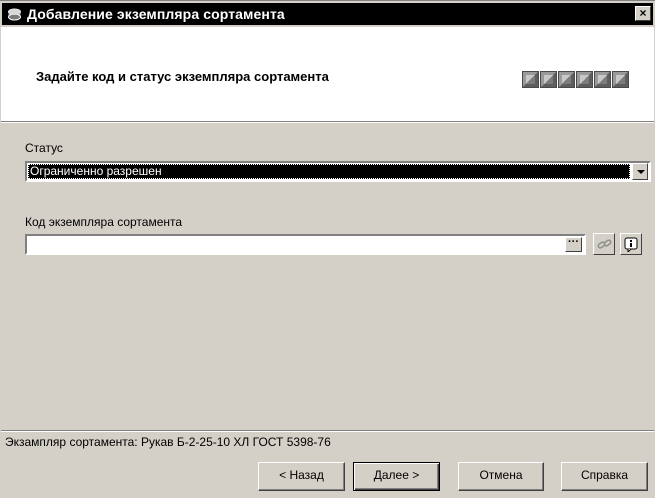 The width and height of the screenshot is (655, 498). I want to click on window-title: Добавление экземпляра сортамента, so click(156, 14).